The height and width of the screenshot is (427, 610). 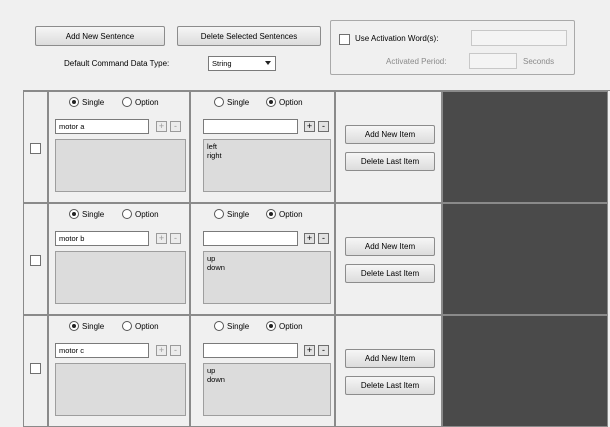 I want to click on default-type-select: String, so click(x=242, y=63).